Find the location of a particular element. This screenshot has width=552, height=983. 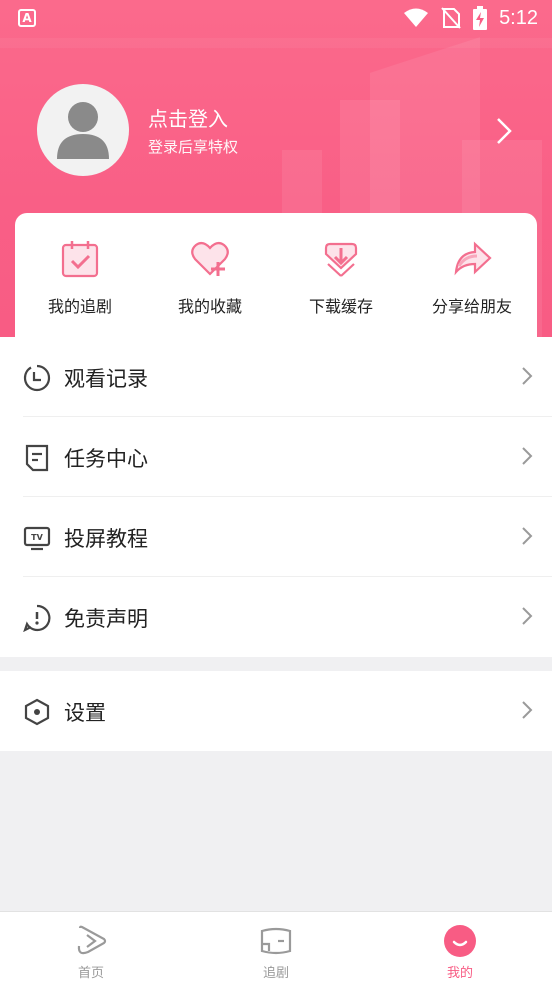

heart-plus-icon is located at coordinates (210, 258).